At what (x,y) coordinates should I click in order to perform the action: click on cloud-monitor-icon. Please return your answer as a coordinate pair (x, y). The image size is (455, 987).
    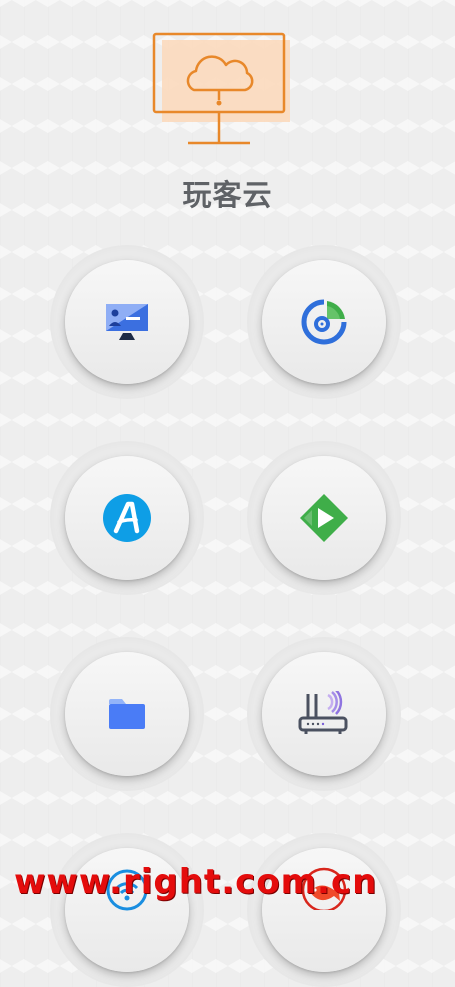
    Looking at the image, I should click on (222, 88).